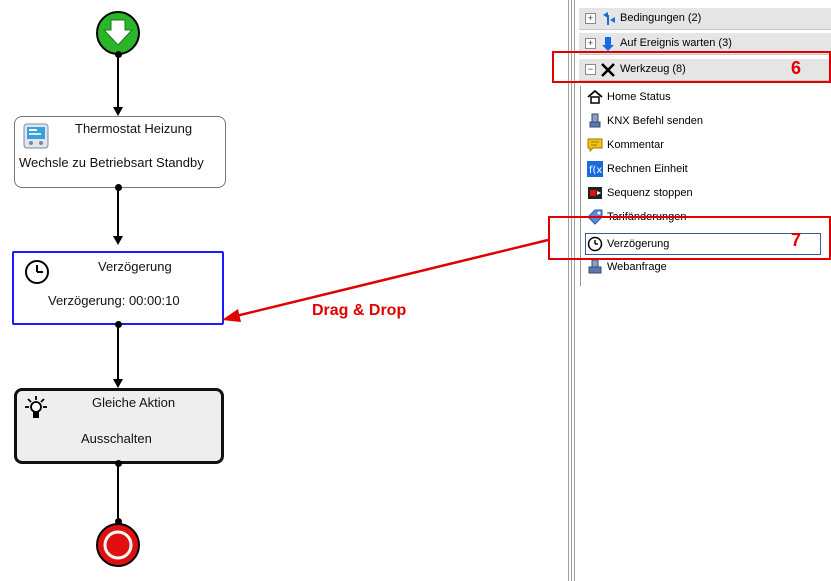 The height and width of the screenshot is (581, 831). I want to click on tool-item-label: Rechnen Einheit, so click(647, 169).